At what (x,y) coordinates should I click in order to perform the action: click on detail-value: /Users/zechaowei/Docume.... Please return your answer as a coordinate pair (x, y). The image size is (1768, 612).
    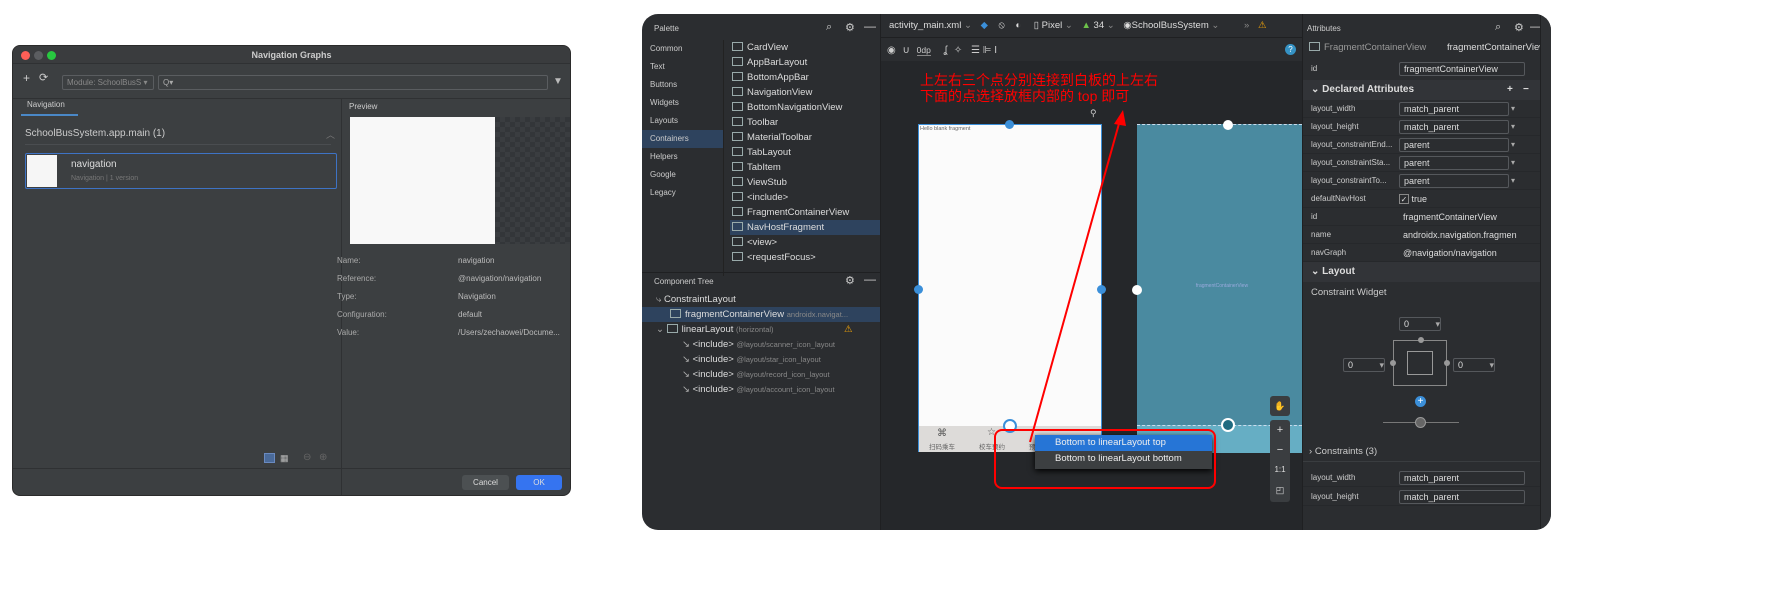
    Looking at the image, I should click on (509, 332).